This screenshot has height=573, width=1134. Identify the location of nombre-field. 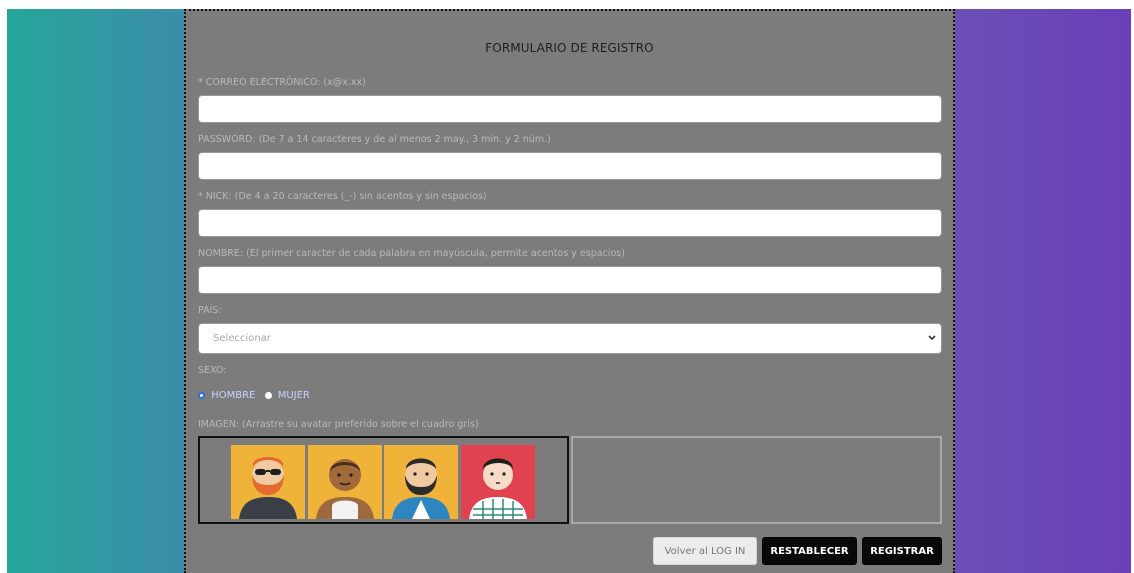
(570, 280).